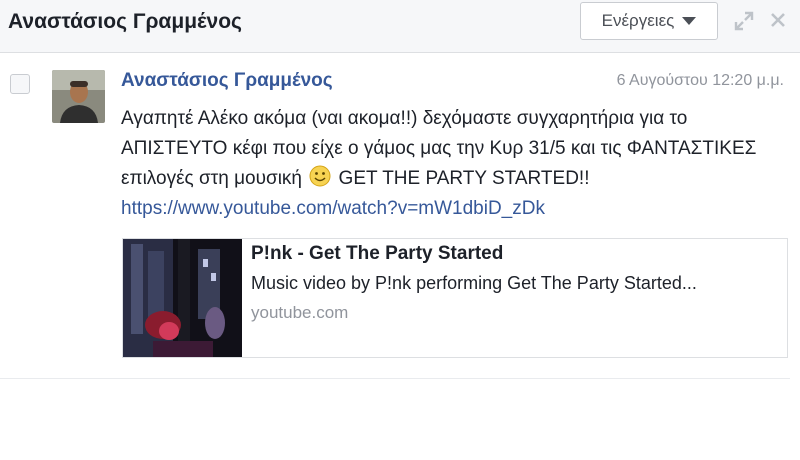 This screenshot has height=460, width=800. I want to click on smiley-icon, so click(320, 176).